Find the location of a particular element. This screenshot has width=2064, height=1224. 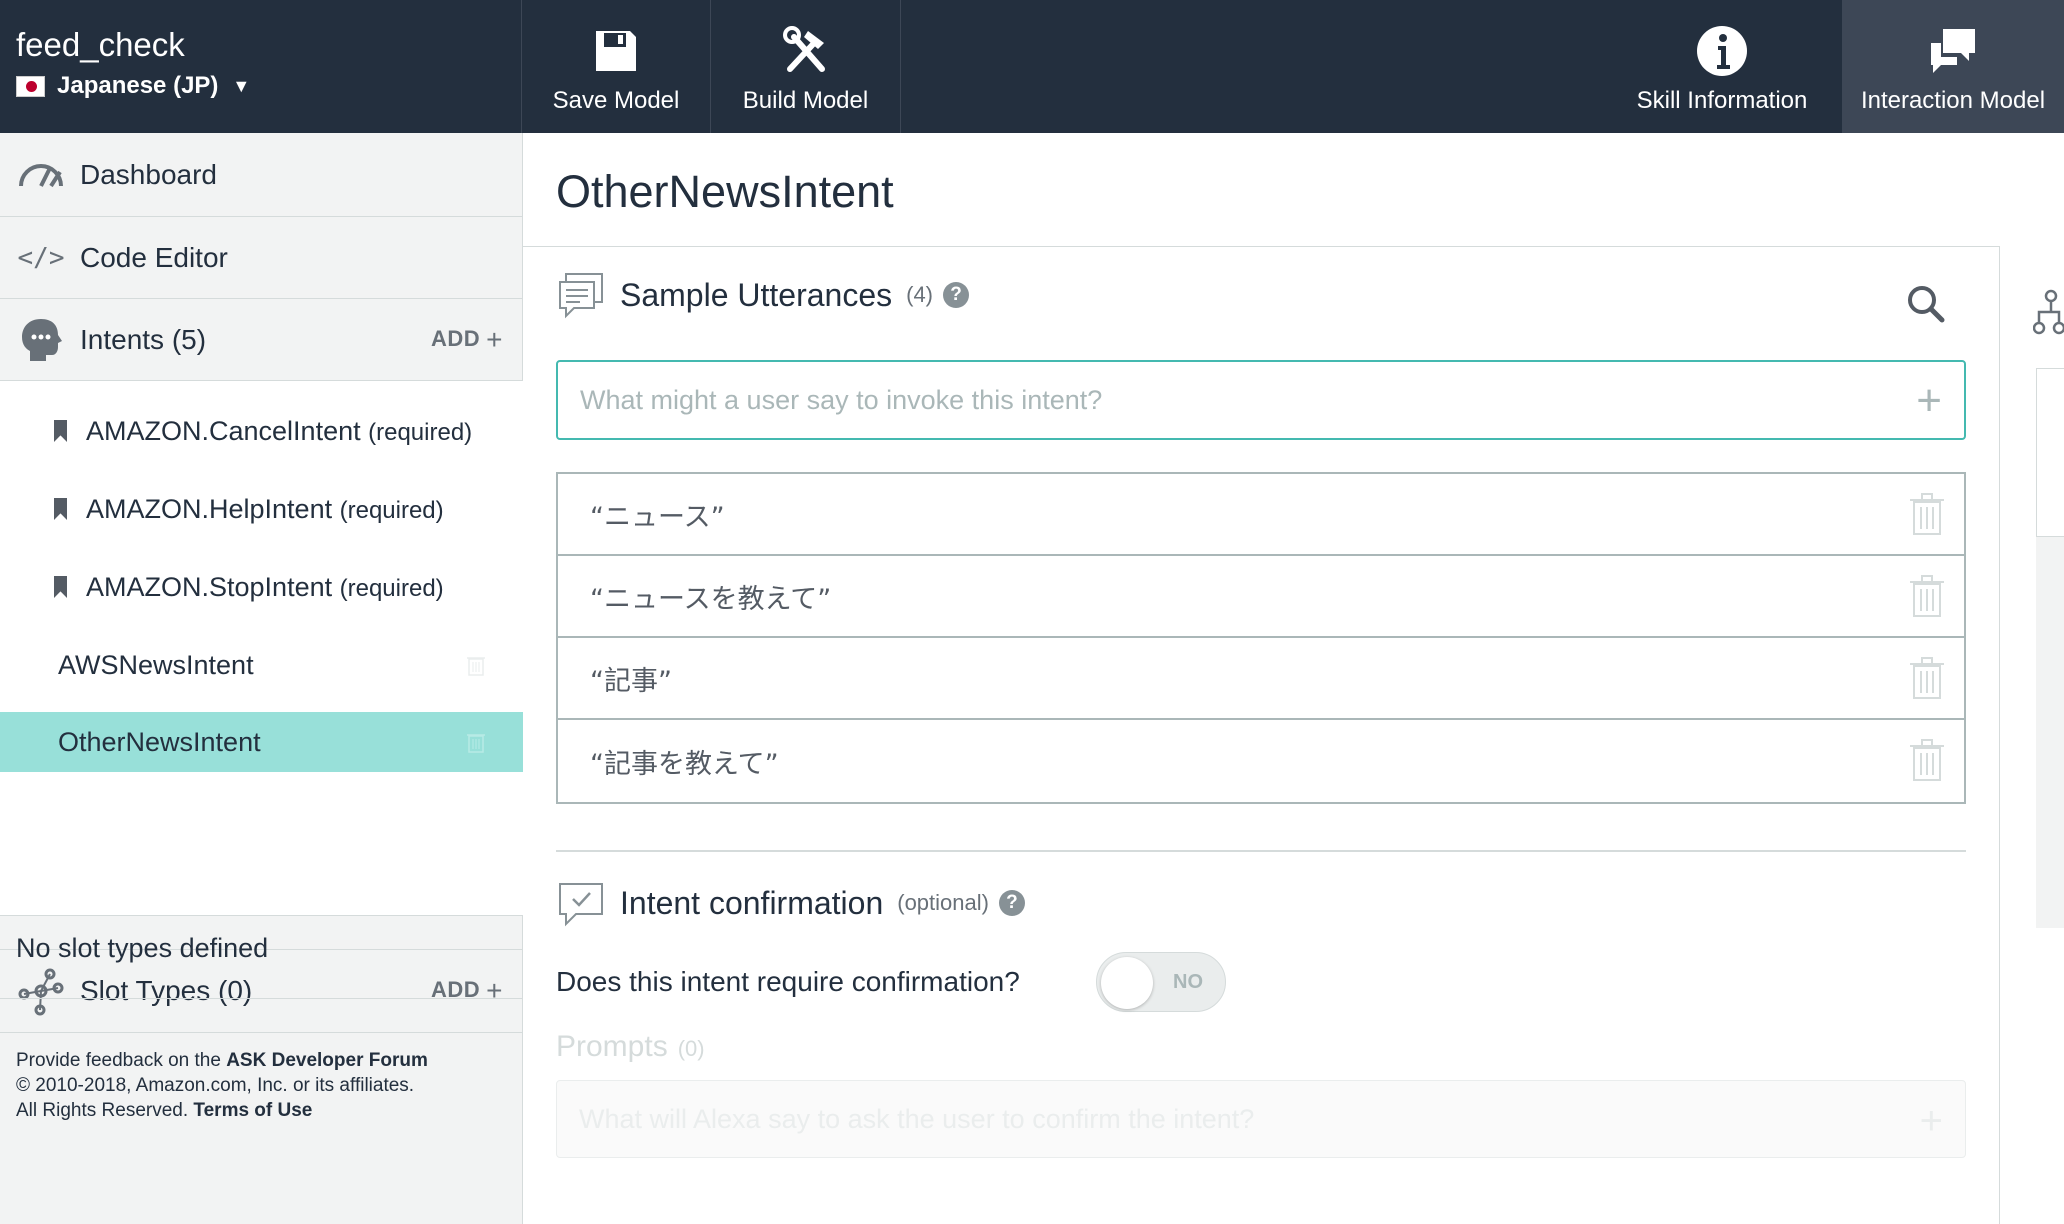

prompts-label: Prompts (0) is located at coordinates (630, 1046).